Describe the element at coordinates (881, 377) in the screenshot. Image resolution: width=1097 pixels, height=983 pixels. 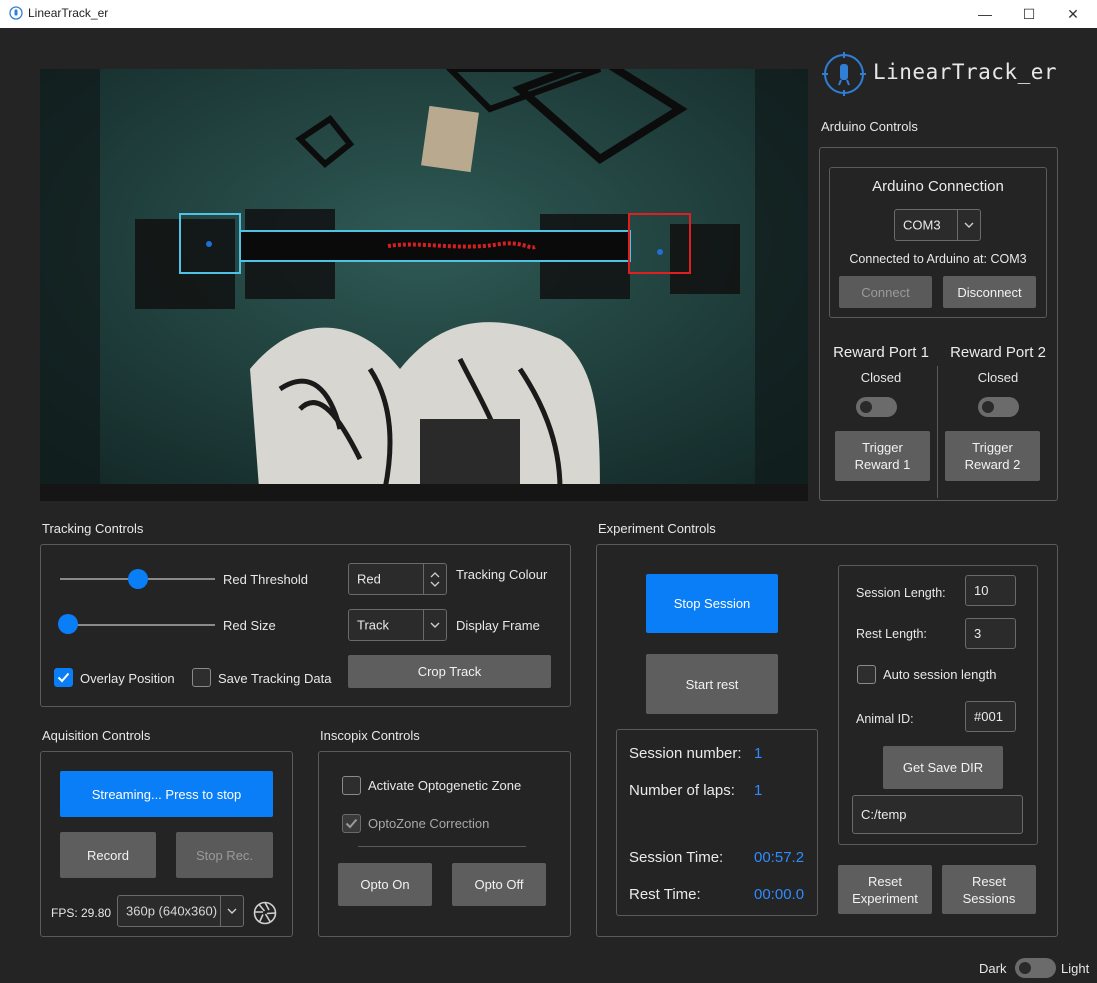
I see `reward-port-1-state: Closed` at that location.